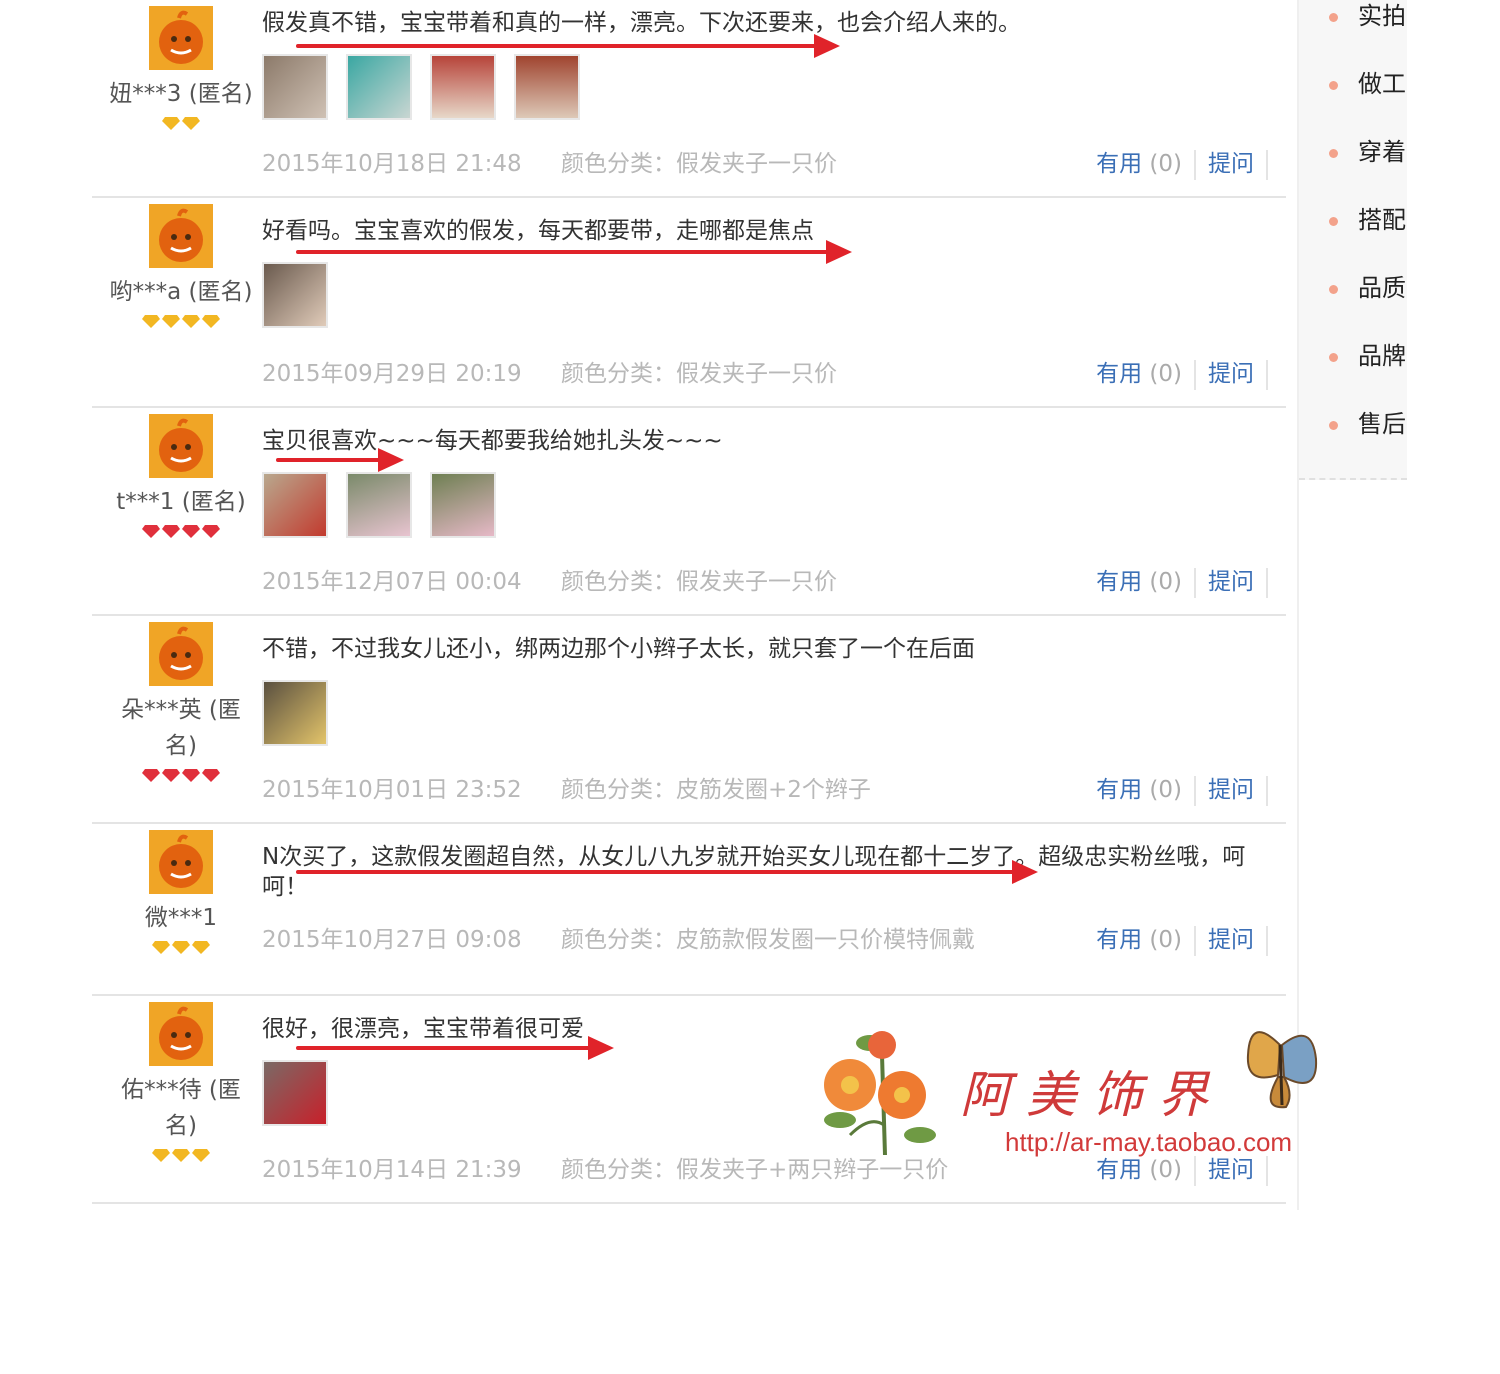 Image resolution: width=1500 pixels, height=1374 pixels. I want to click on review-actions: 有用 (0) 提问, so click(1182, 790).